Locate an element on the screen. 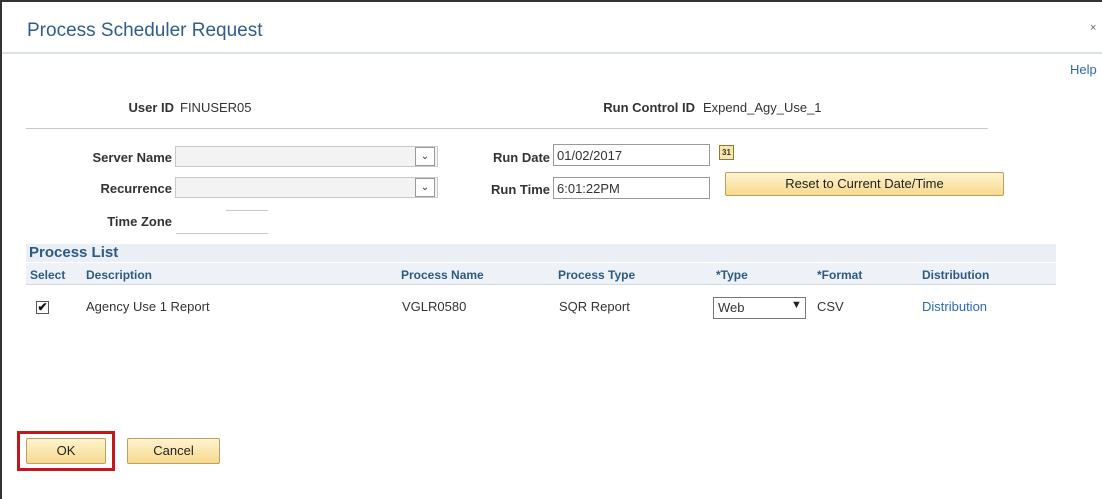  distribution-link: Distribution is located at coordinates (954, 306).